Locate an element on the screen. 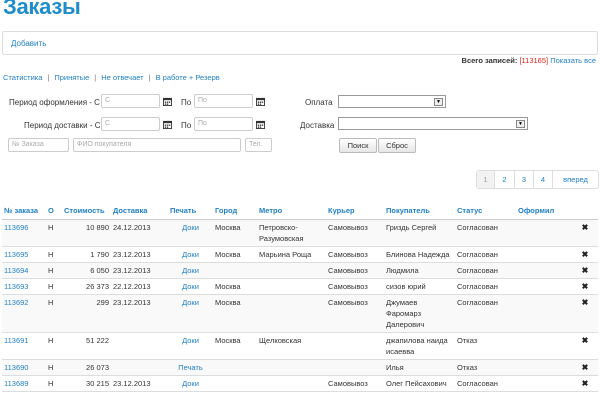 The width and height of the screenshot is (600, 400). order-buyer: Олег Пейсахович is located at coordinates (419, 383).